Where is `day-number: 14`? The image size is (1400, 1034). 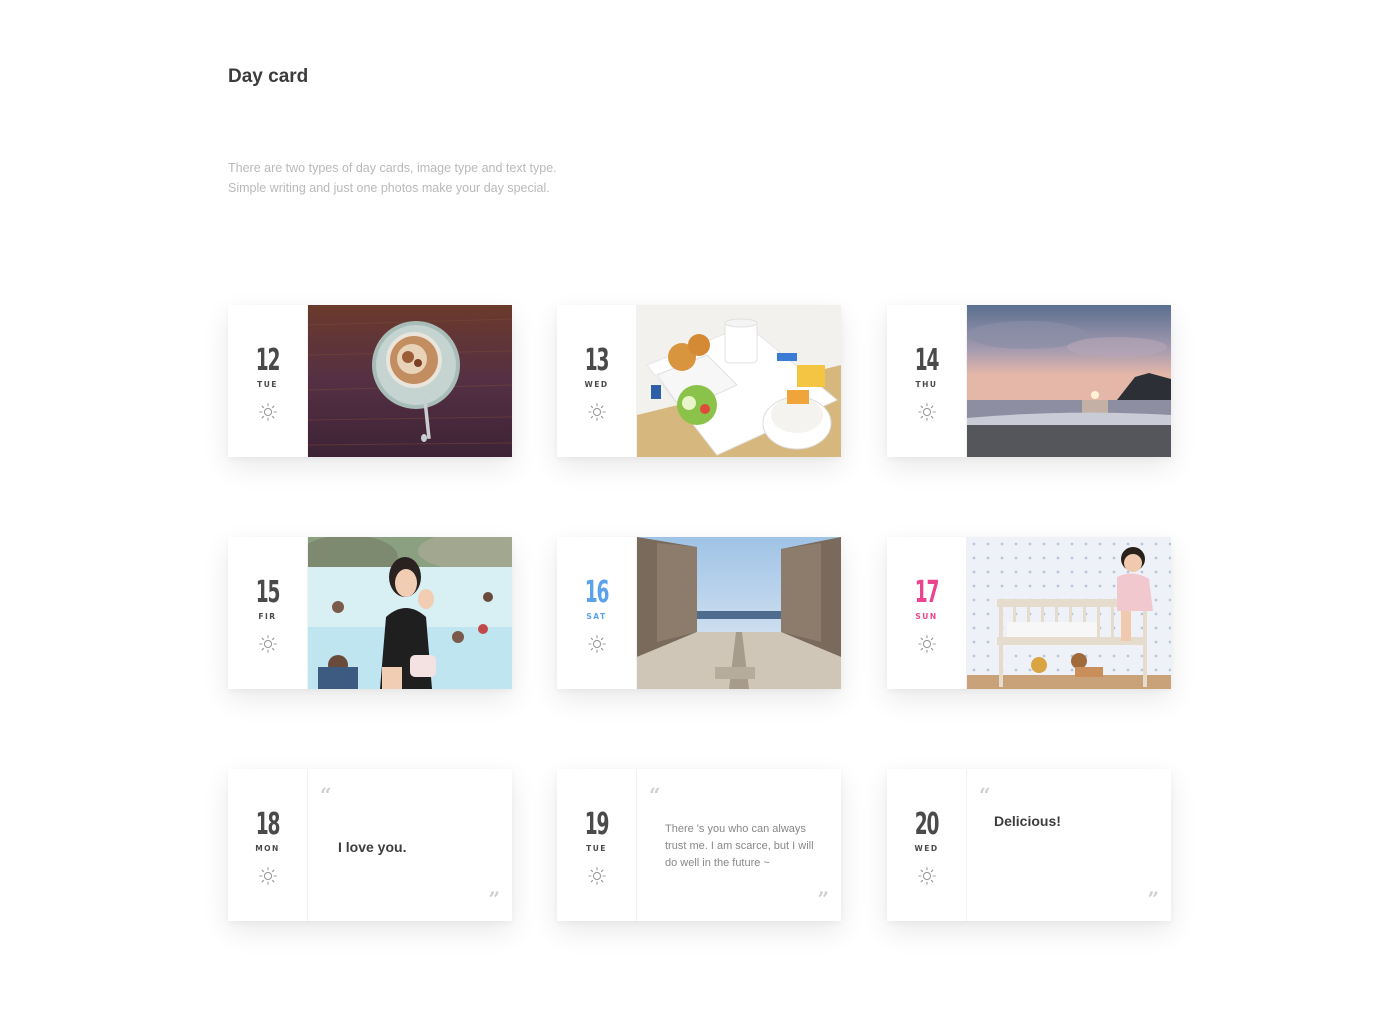 day-number: 14 is located at coordinates (927, 360).